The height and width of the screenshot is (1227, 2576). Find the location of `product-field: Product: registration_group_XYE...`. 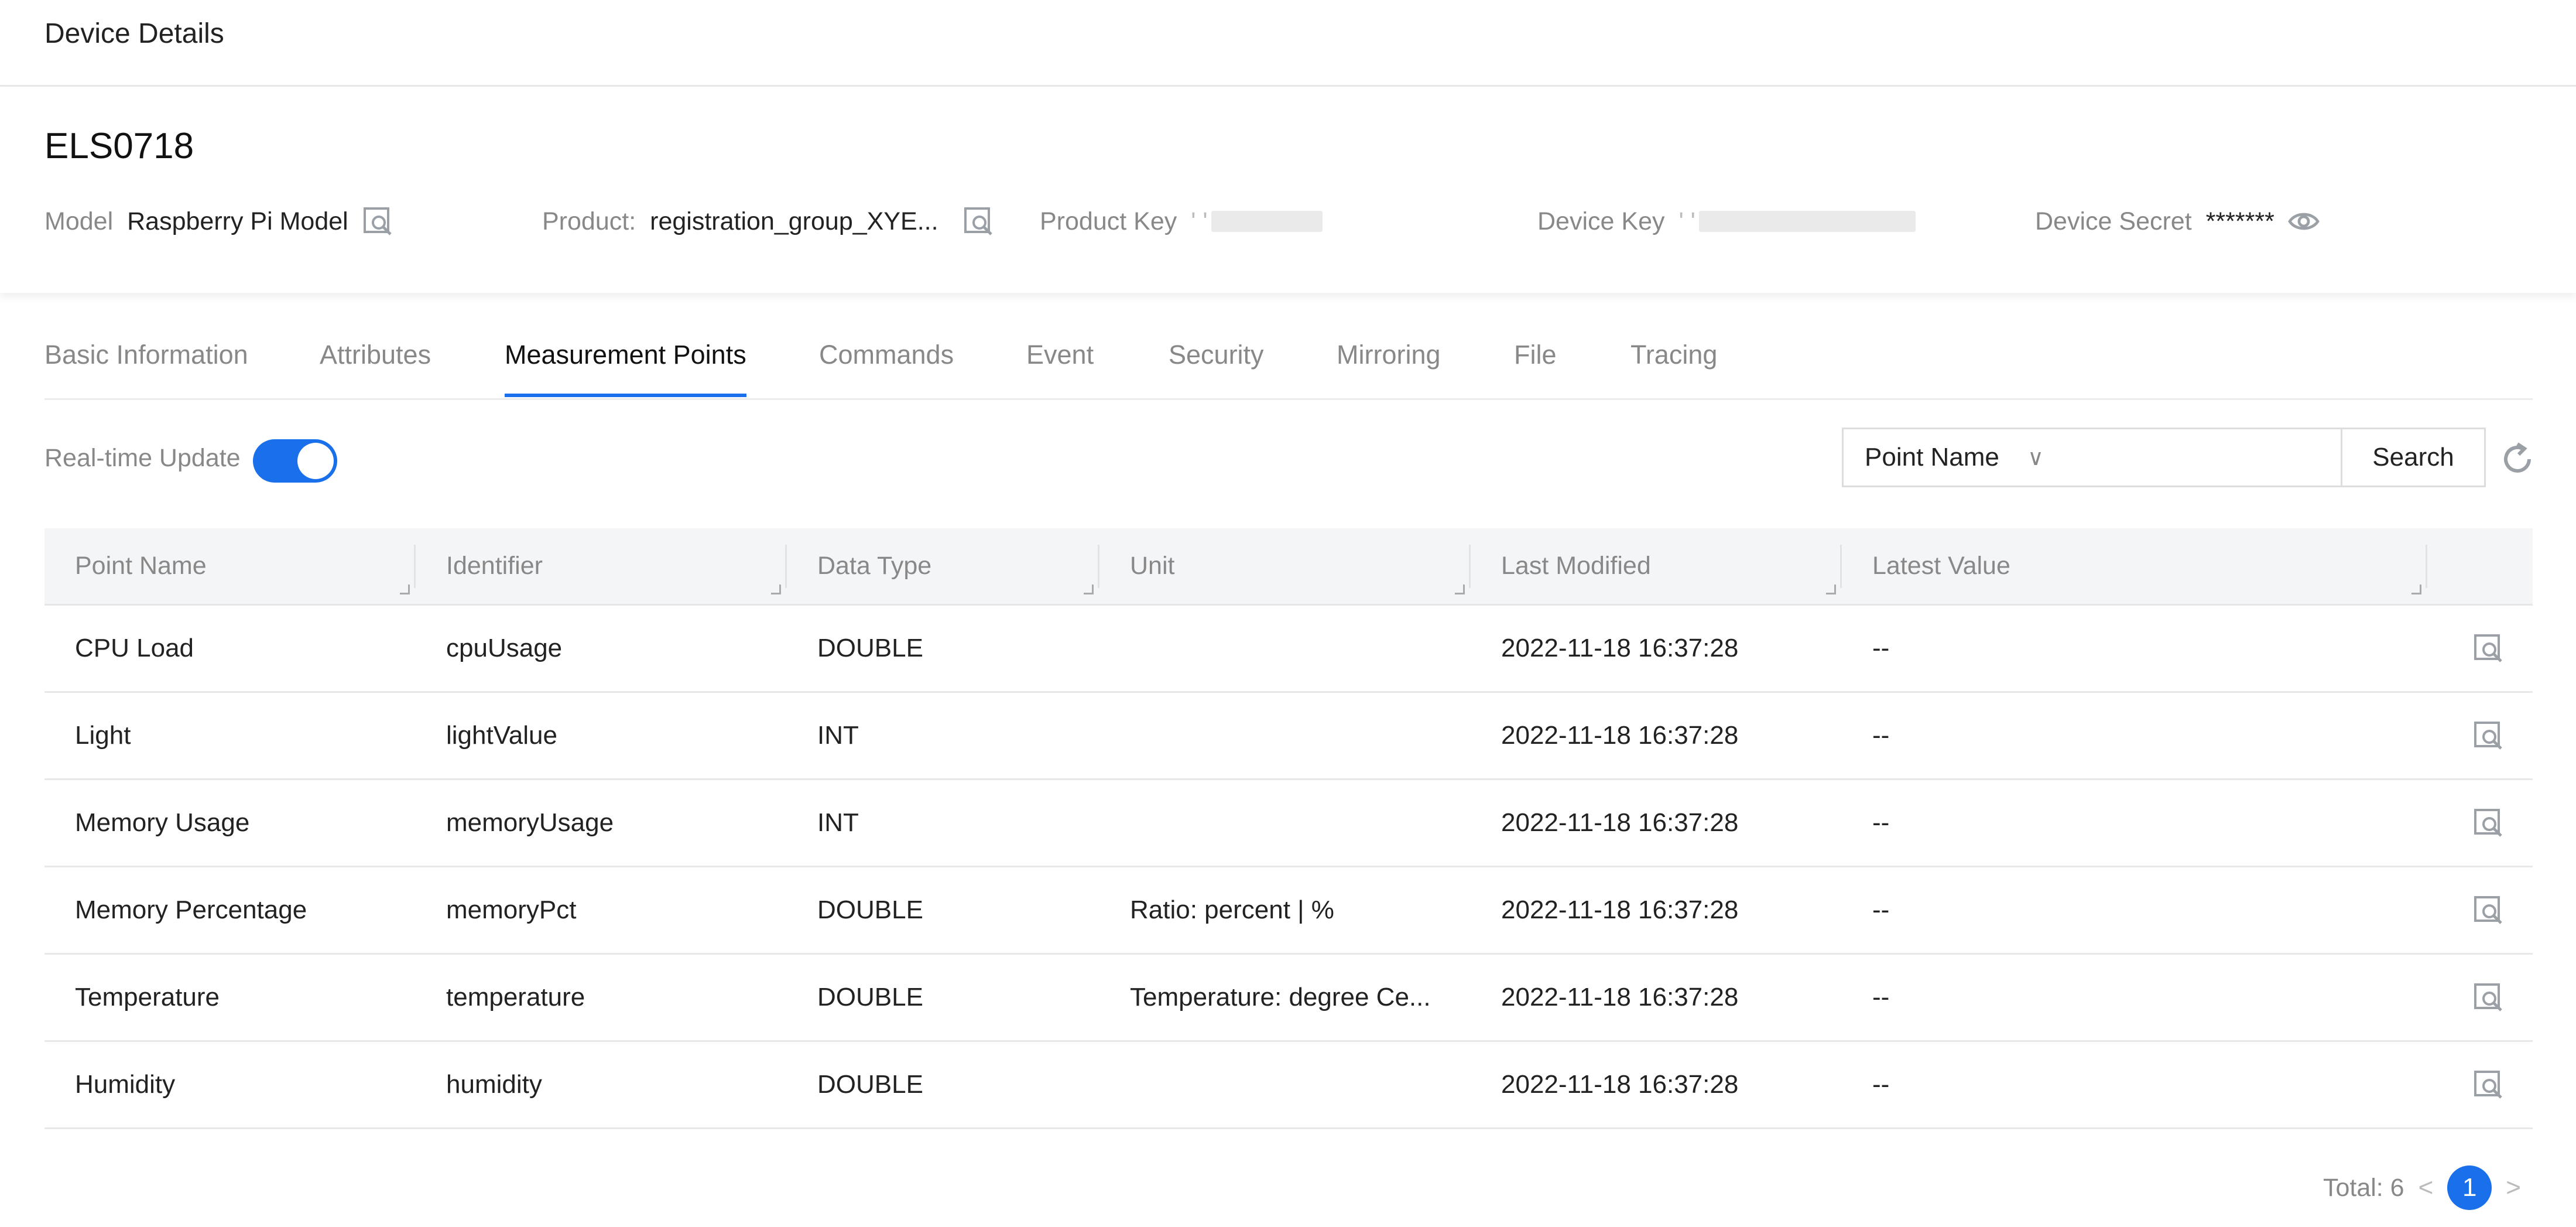

product-field: Product: registration_group_XYE... is located at coordinates (769, 221).